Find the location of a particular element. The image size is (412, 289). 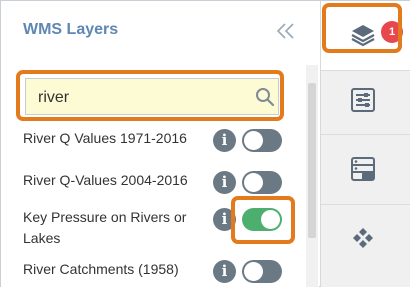

database-list-icon is located at coordinates (363, 169).